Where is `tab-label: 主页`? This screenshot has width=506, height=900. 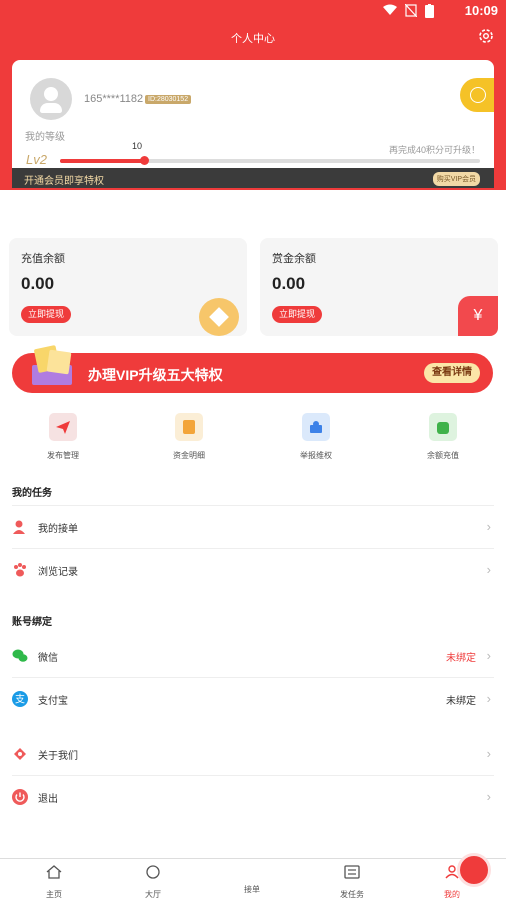
tab-label: 主页 is located at coordinates (54, 894).